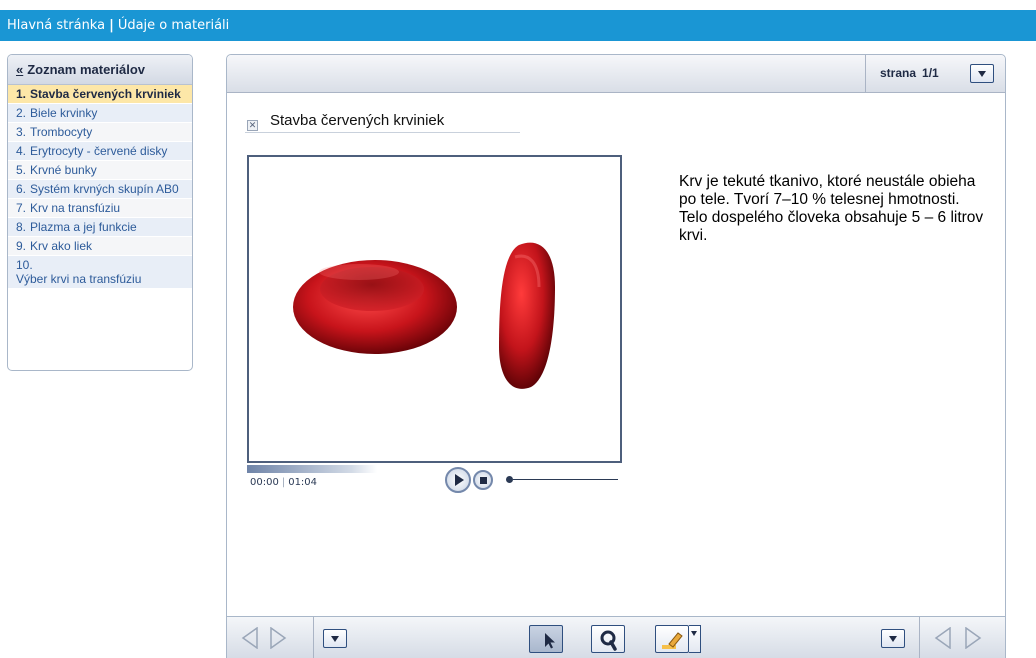 Image resolution: width=1036 pixels, height=658 pixels. Describe the element at coordinates (483, 480) in the screenshot. I see `stop-button` at that location.